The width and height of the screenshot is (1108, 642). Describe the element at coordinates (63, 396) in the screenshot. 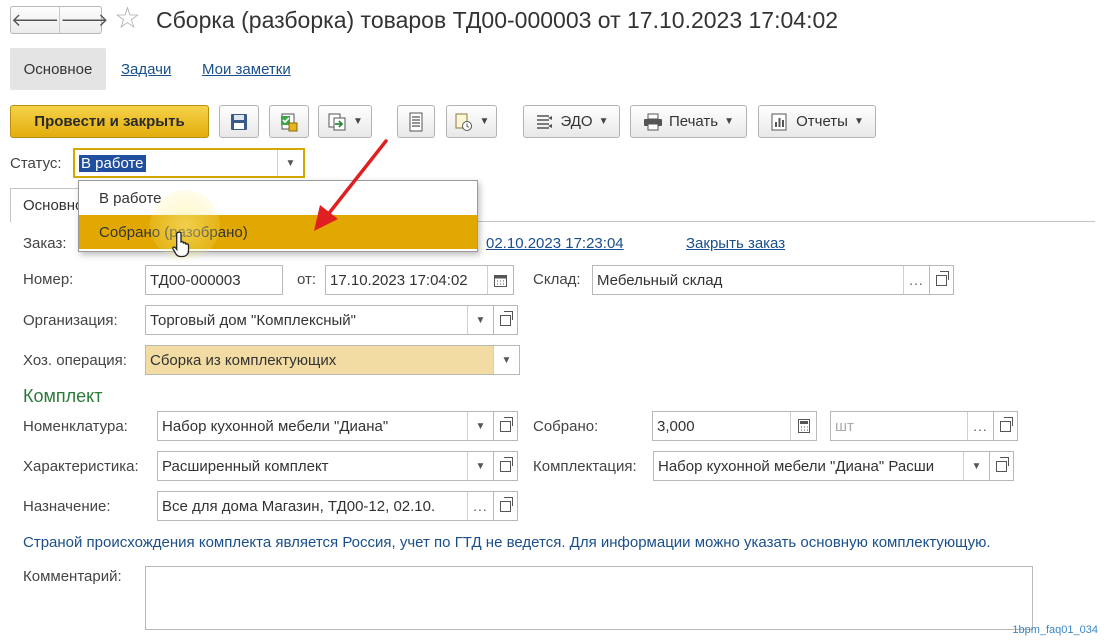

I see `kit-section-title: Комплект` at that location.